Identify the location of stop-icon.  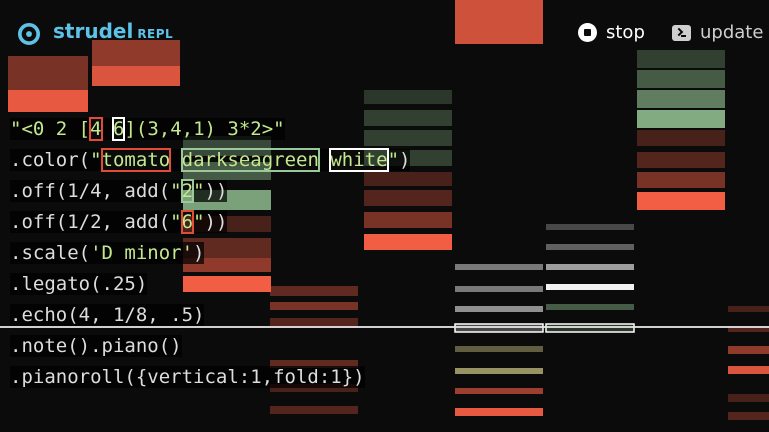
(587, 32).